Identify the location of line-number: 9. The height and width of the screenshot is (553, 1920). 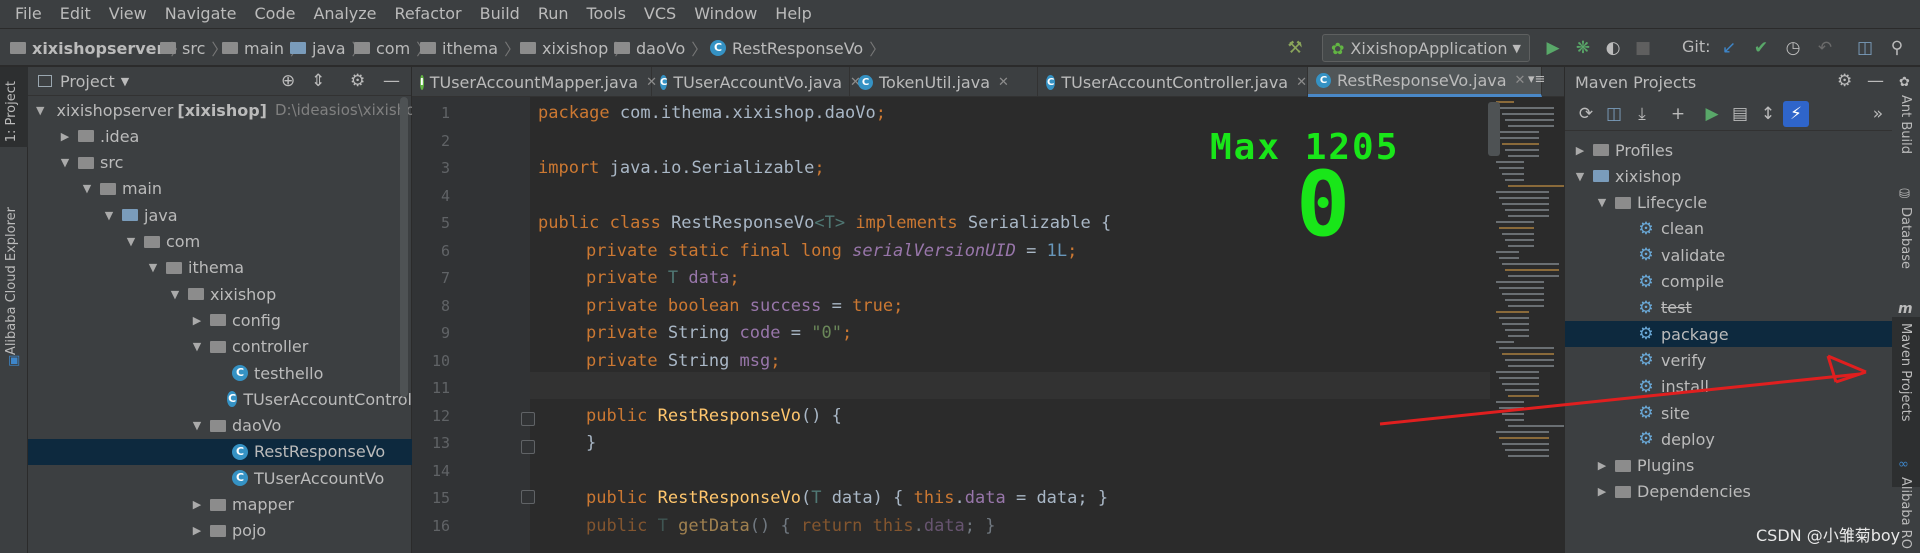
(445, 333).